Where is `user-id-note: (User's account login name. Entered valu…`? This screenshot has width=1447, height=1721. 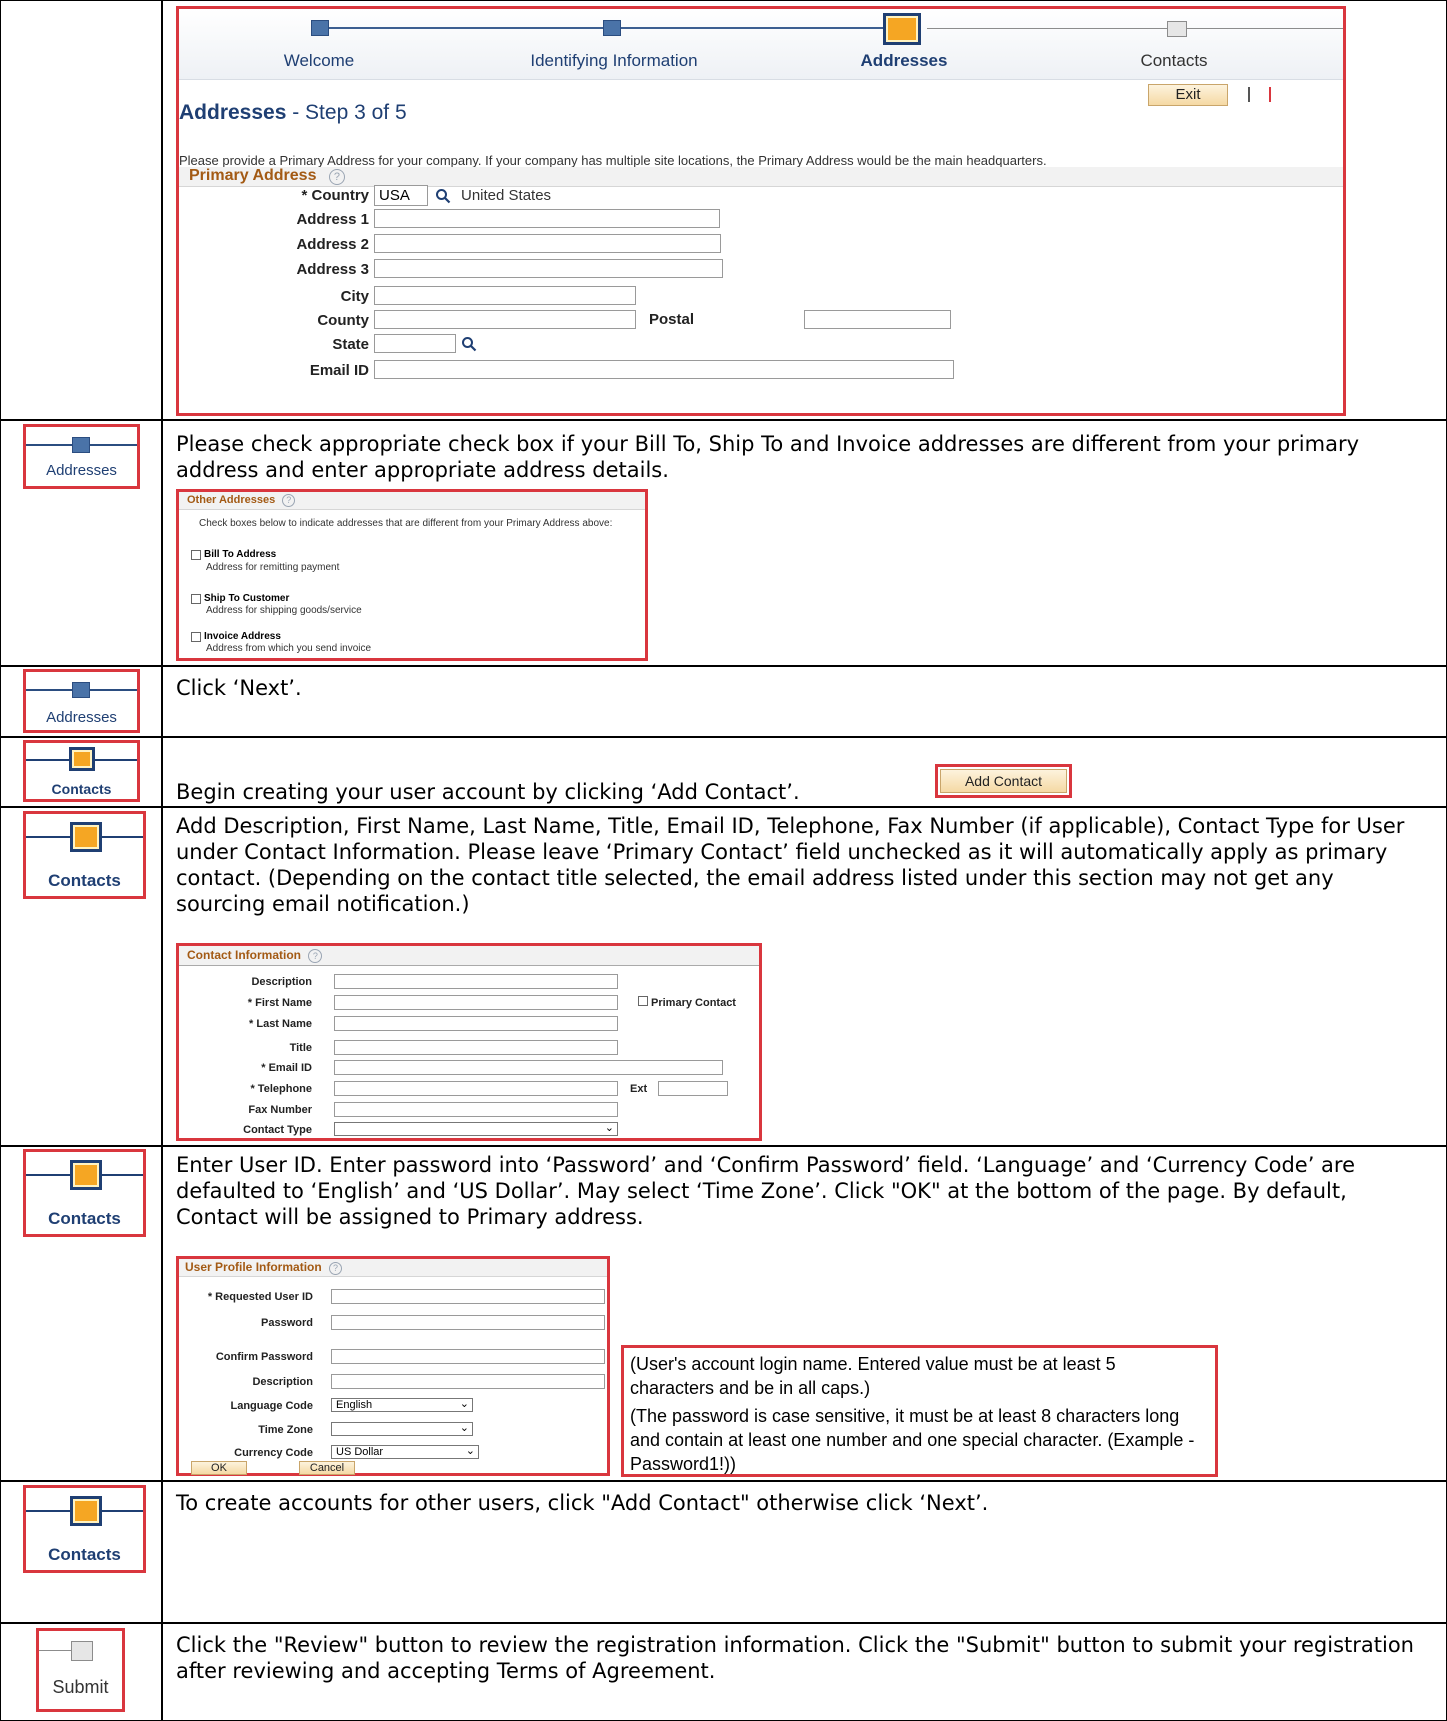
user-id-note: (User's account login name. Entered valu… is located at coordinates (873, 1376).